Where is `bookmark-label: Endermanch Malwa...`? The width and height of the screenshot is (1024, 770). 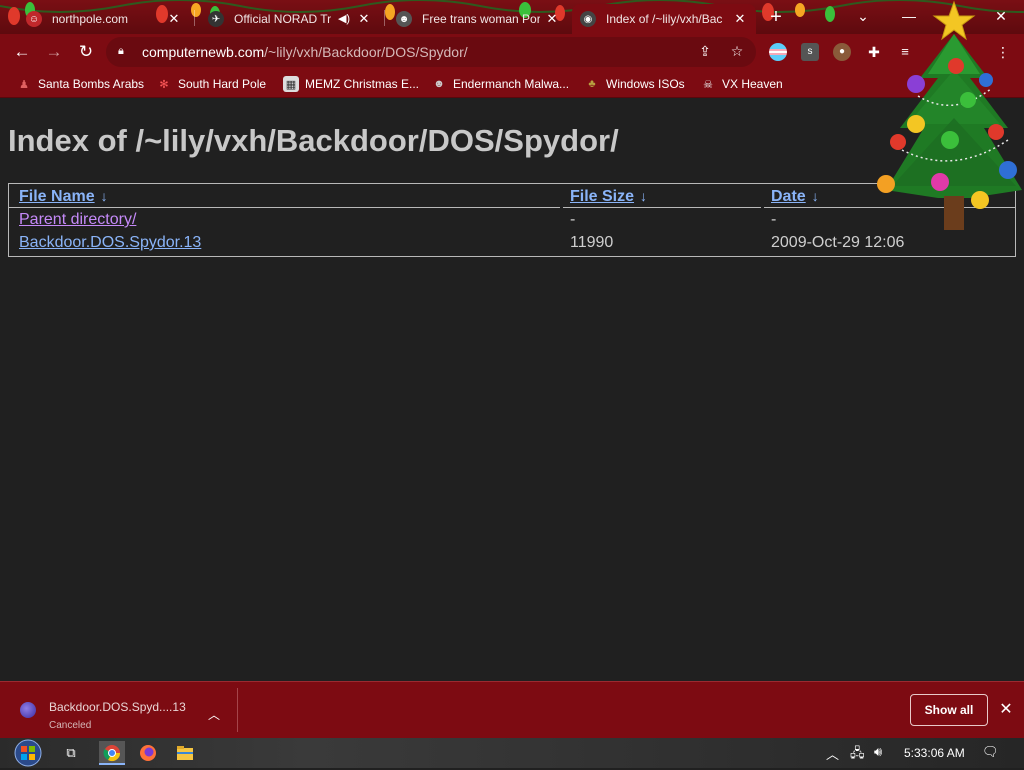
bookmark-label: Endermanch Malwa... is located at coordinates (511, 84).